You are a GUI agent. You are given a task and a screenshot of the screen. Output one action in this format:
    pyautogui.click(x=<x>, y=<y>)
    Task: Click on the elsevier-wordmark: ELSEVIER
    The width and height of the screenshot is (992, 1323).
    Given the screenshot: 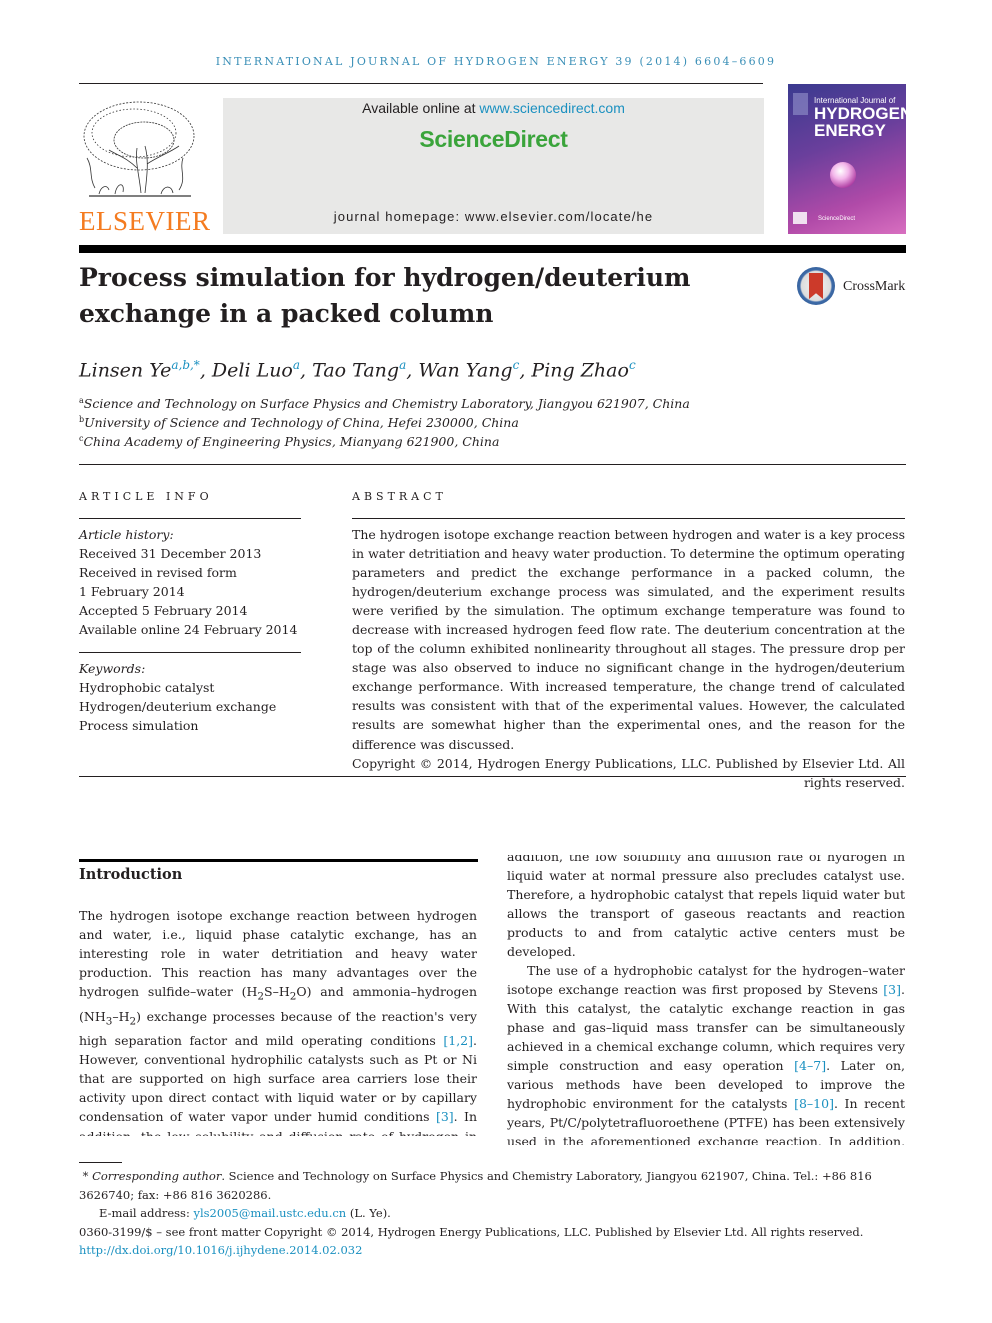 What is the action you would take?
    pyautogui.click(x=145, y=221)
    